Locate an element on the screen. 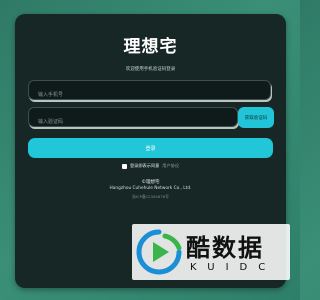 The image size is (320, 300). login-button: 登录 is located at coordinates (150, 148).